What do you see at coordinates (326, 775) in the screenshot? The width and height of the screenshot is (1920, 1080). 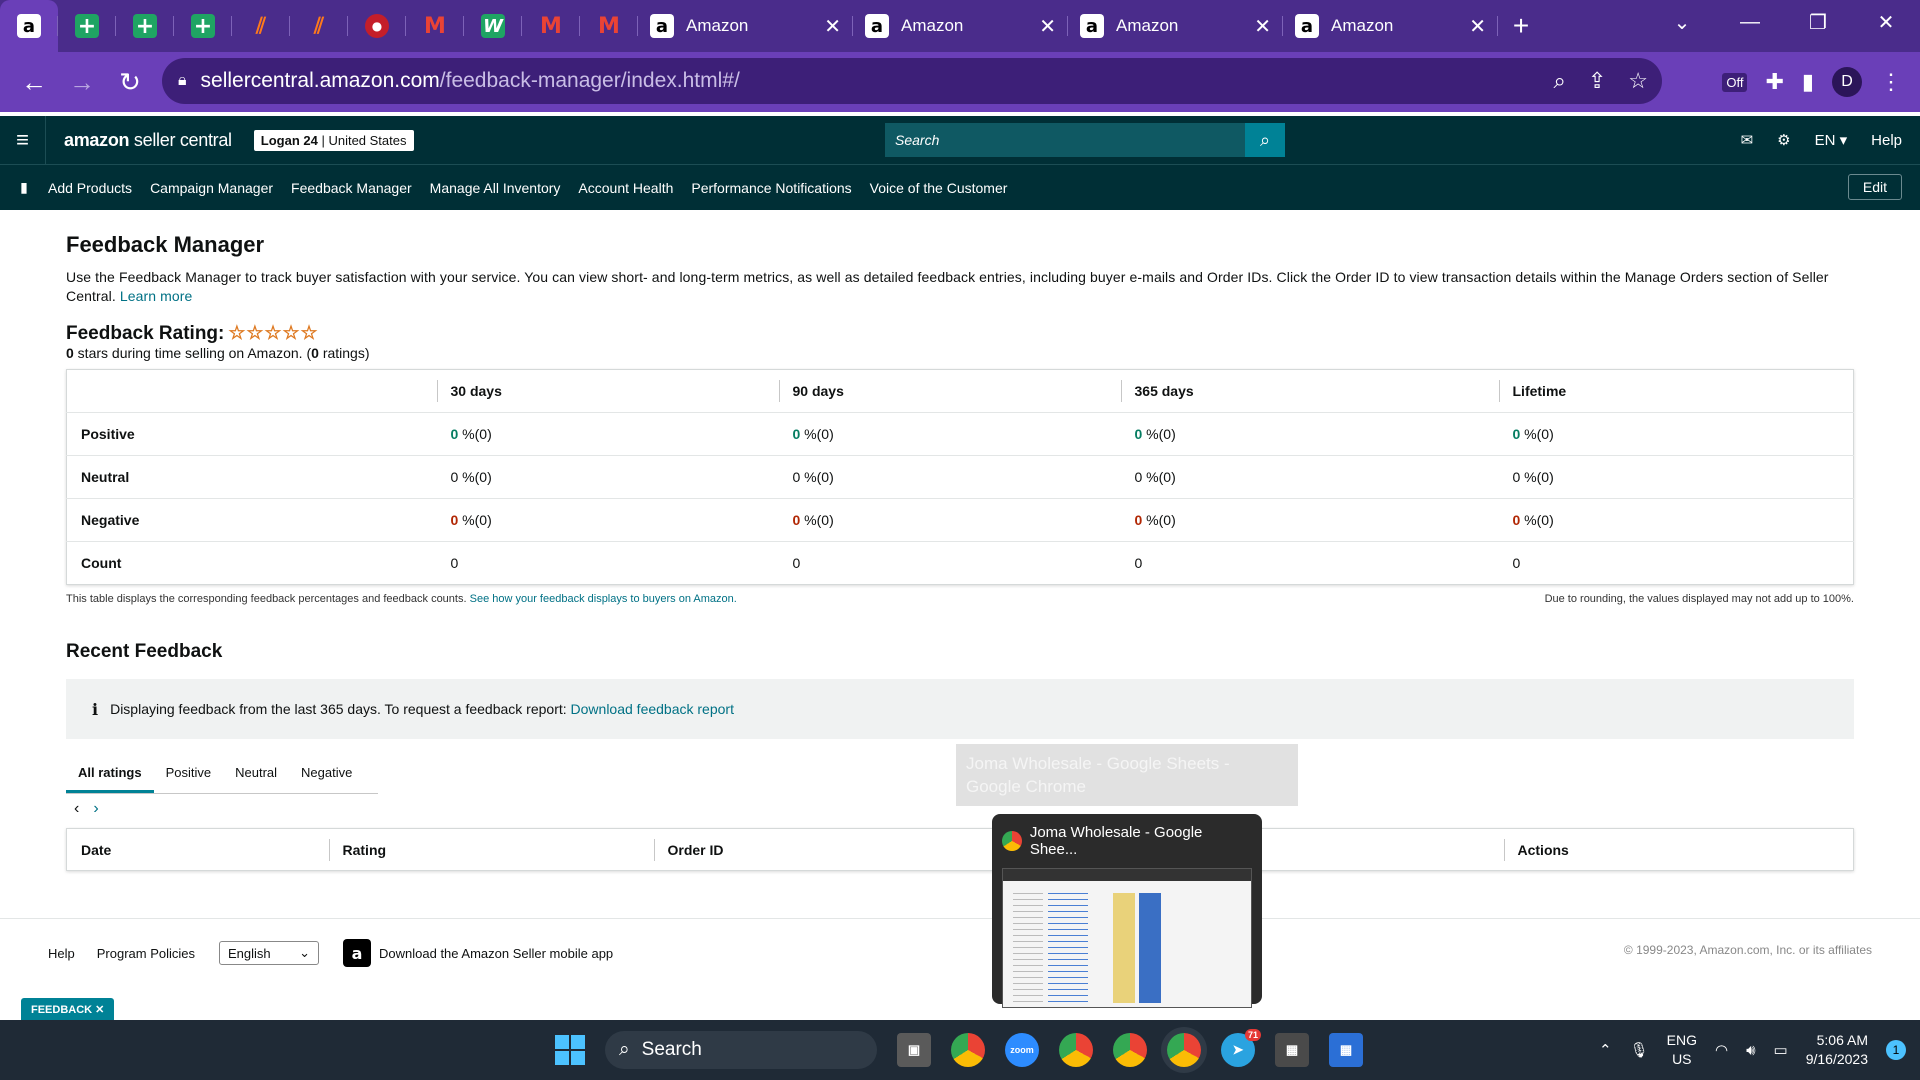 I see `tab-negative: Negative` at bounding box center [326, 775].